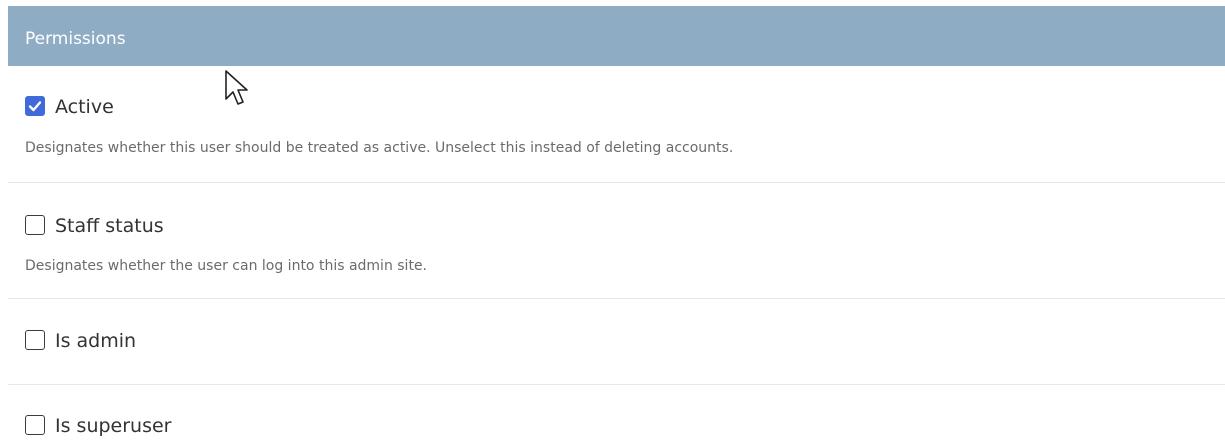  Describe the element at coordinates (113, 426) in the screenshot. I see `is-superuser-label: Is superuser` at that location.